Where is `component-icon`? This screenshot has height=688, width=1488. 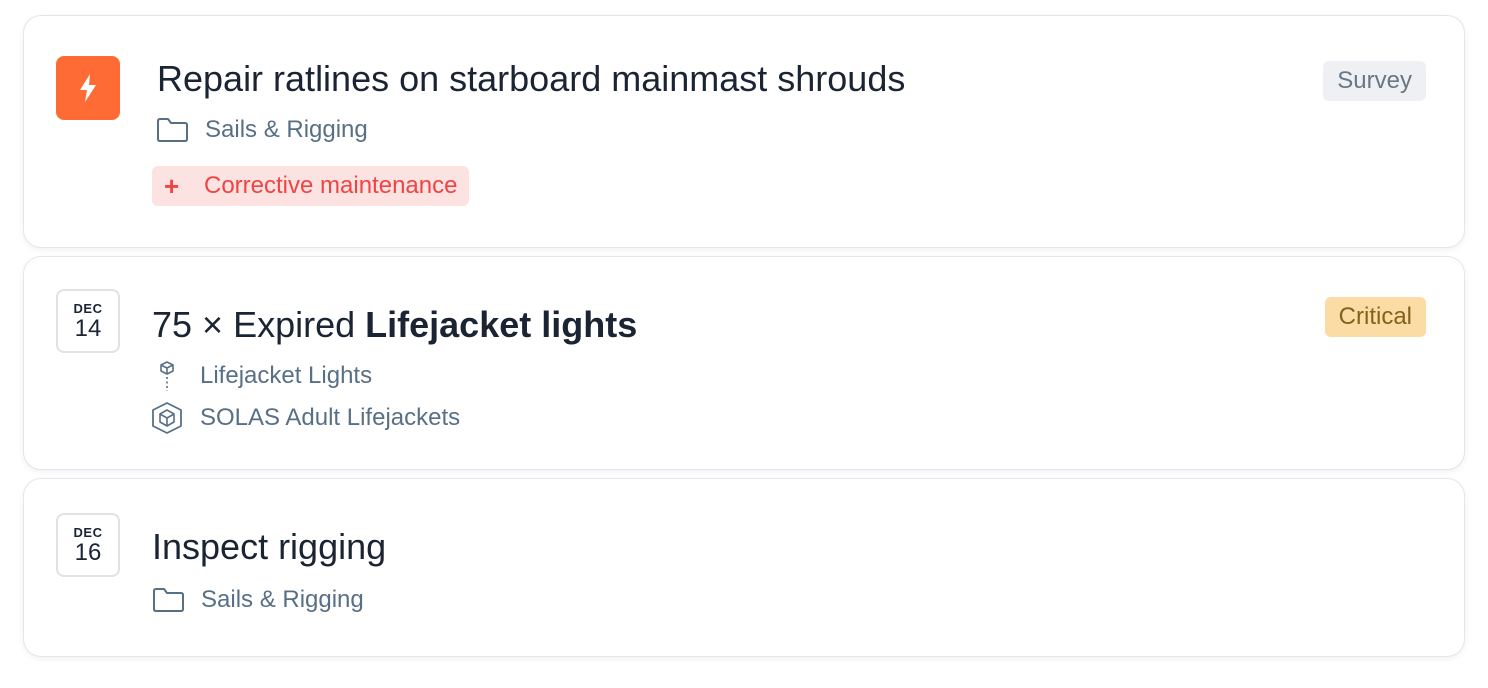
component-icon is located at coordinates (167, 376).